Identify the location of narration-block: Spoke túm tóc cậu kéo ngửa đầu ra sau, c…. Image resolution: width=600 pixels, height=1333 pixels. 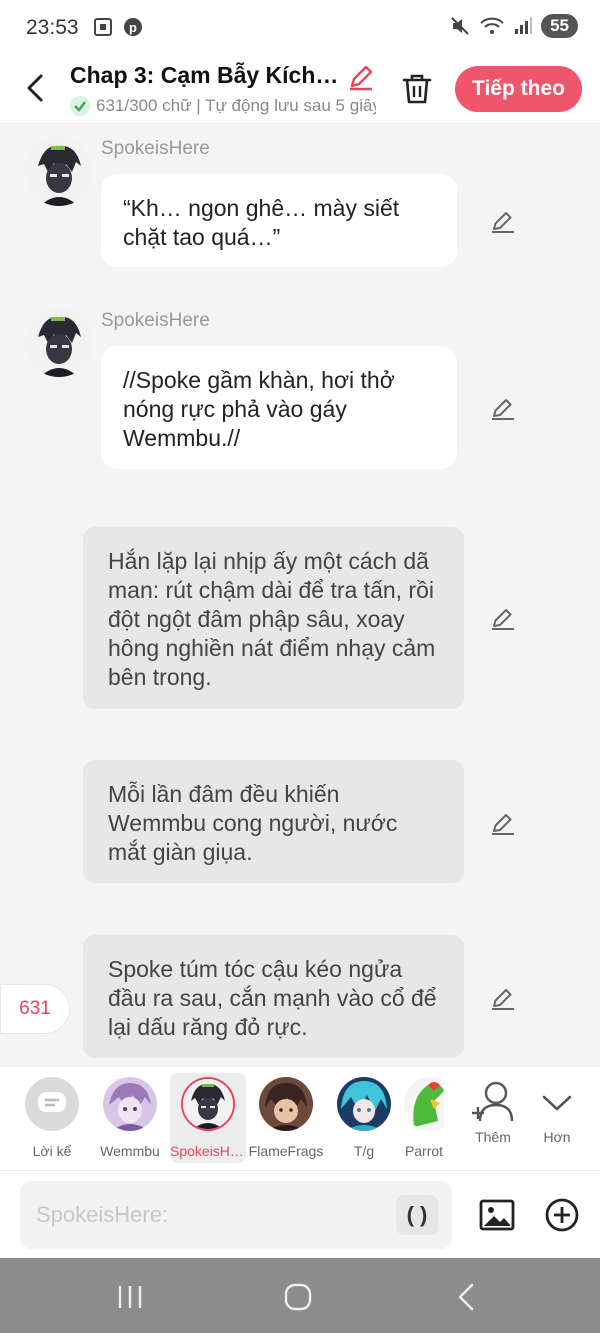
(273, 996).